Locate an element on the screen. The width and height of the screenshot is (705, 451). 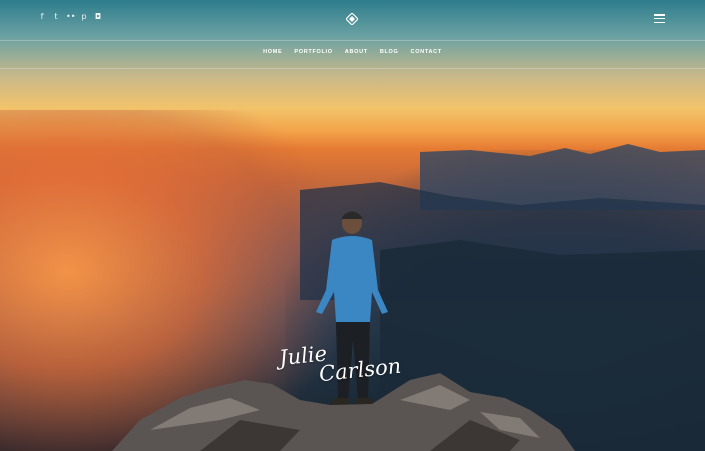
diamond-logo-icon is located at coordinates (352, 19).